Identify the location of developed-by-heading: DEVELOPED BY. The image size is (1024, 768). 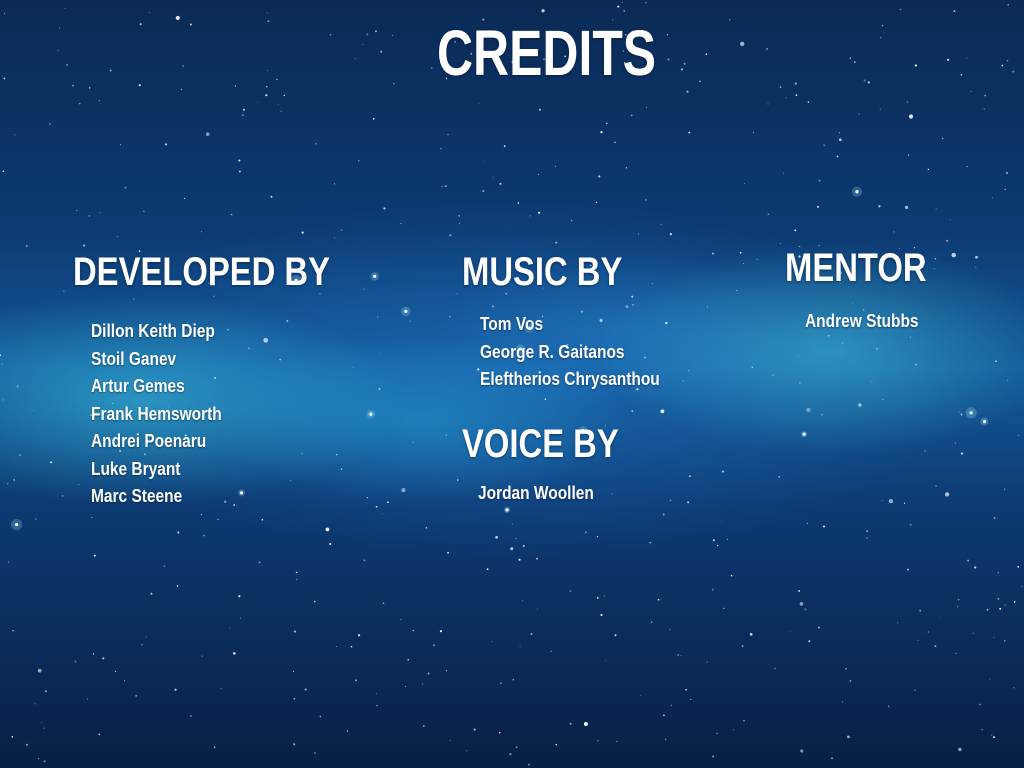
(201, 272).